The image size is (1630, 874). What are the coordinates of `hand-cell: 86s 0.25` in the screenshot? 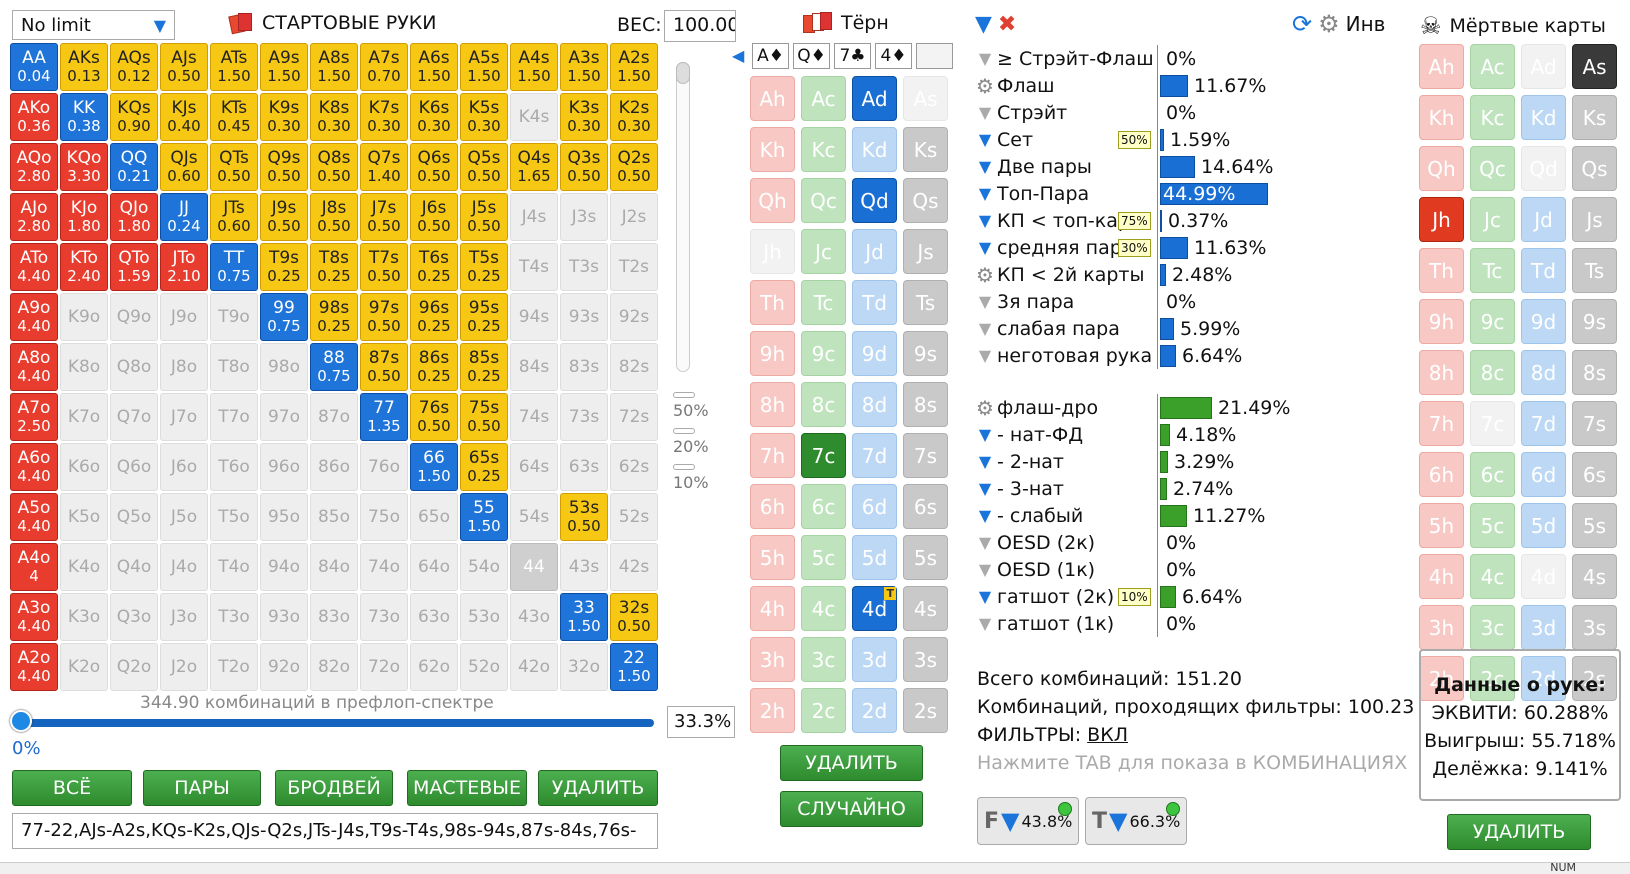 It's located at (434, 367).